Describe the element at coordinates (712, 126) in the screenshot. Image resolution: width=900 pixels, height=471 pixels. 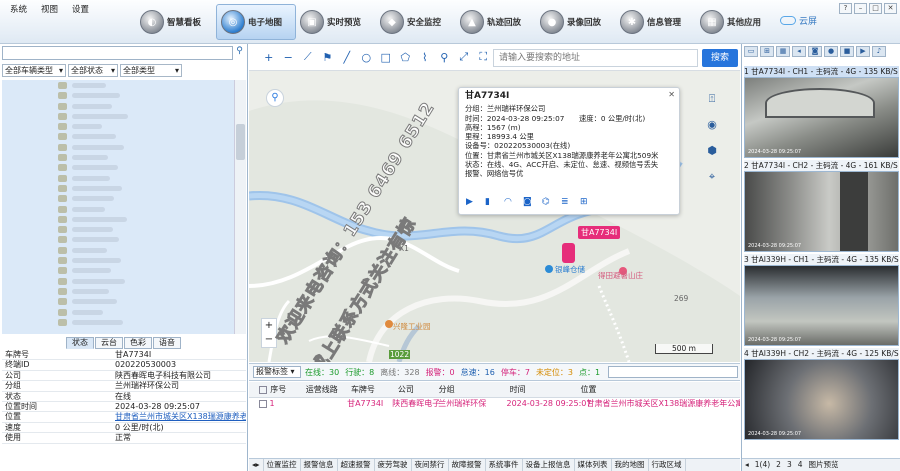
I see `compass-icon: ◉` at that location.